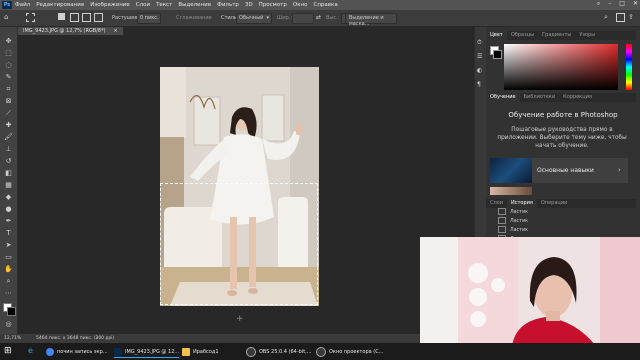  What do you see at coordinates (522, 203) in the screenshot?
I see `tab-history: История` at bounding box center [522, 203].